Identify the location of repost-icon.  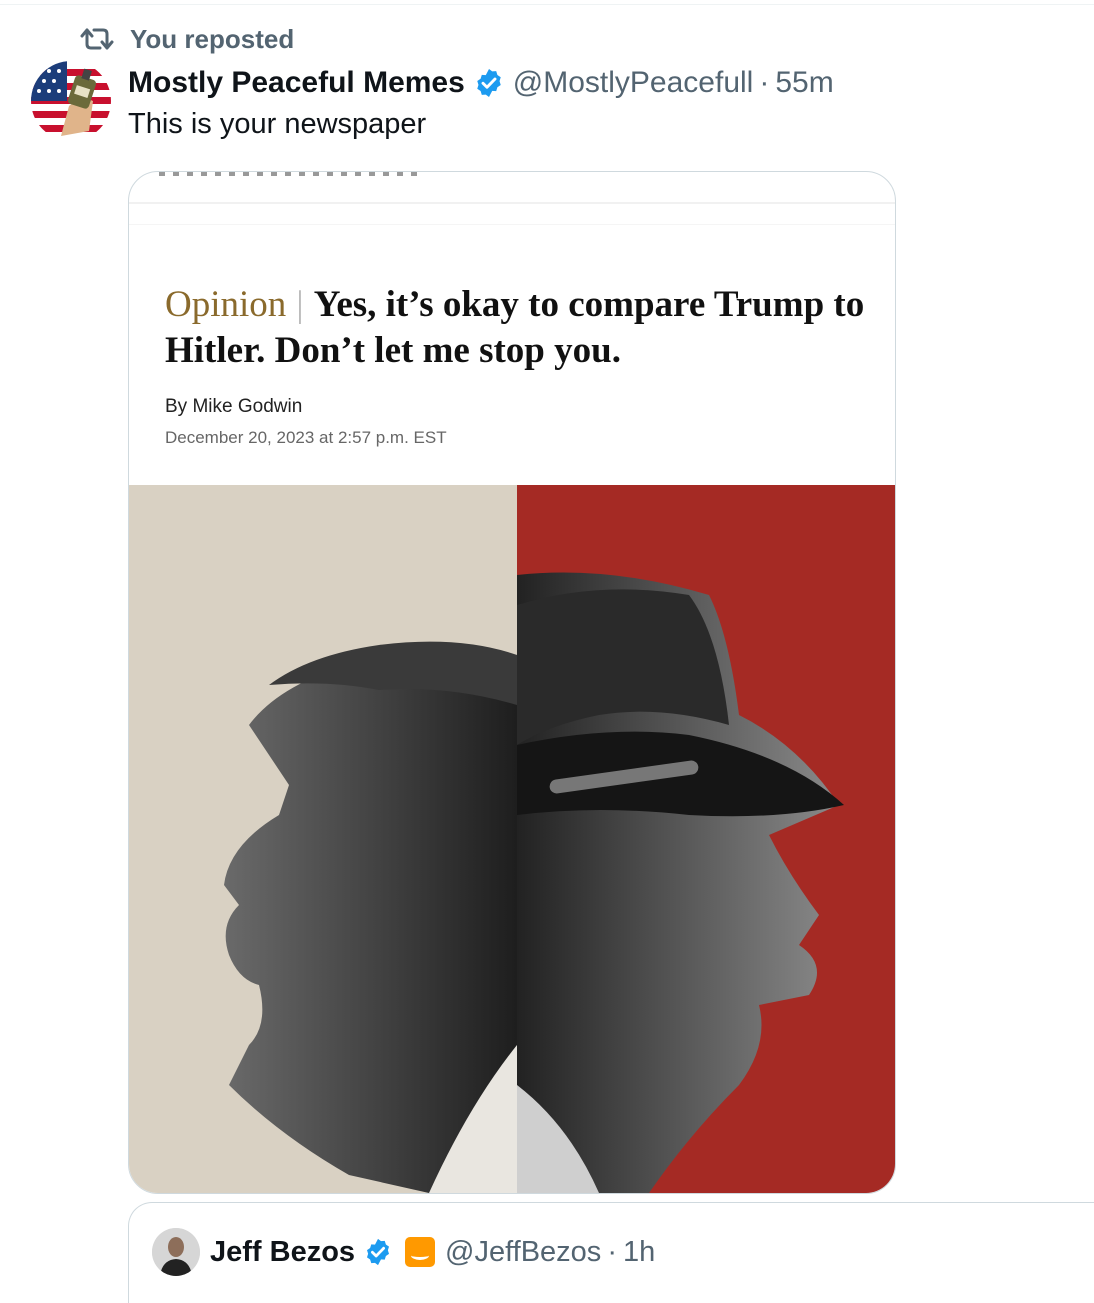
(97, 39).